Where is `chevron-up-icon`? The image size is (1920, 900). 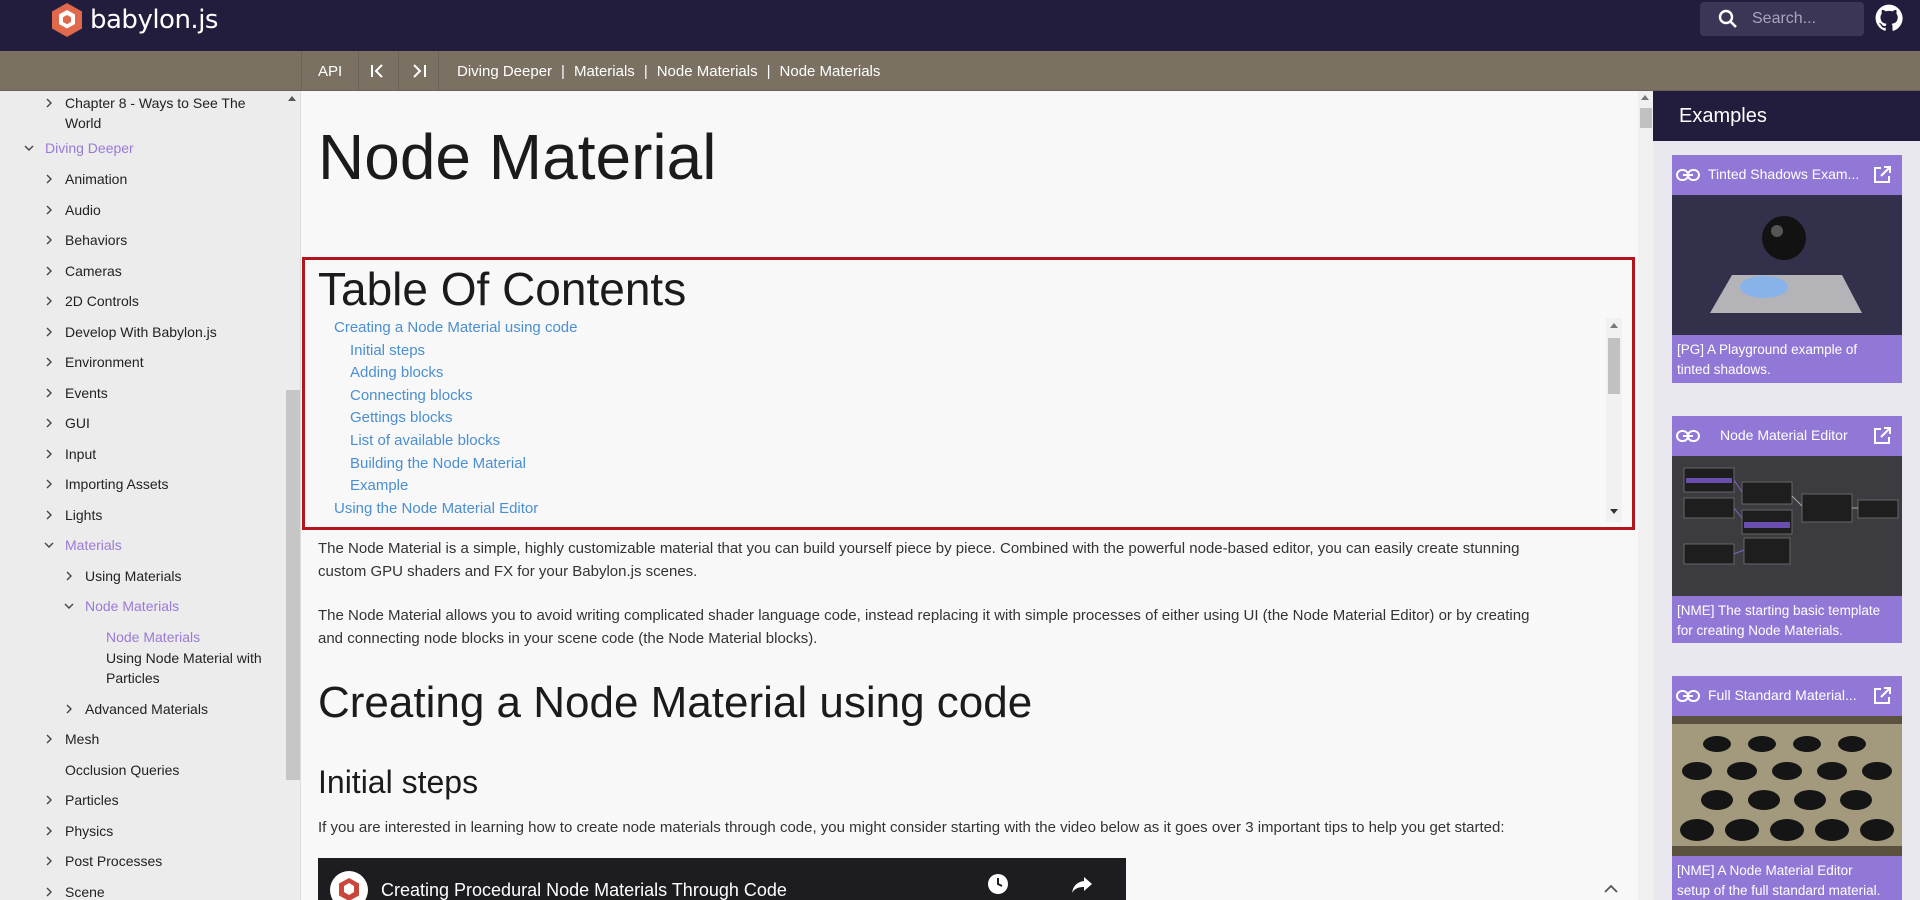
chevron-up-icon is located at coordinates (1611, 889).